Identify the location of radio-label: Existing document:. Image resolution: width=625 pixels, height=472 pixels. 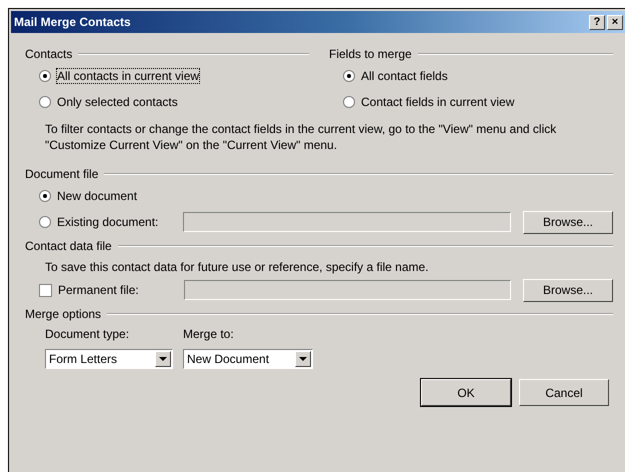
(117, 222).